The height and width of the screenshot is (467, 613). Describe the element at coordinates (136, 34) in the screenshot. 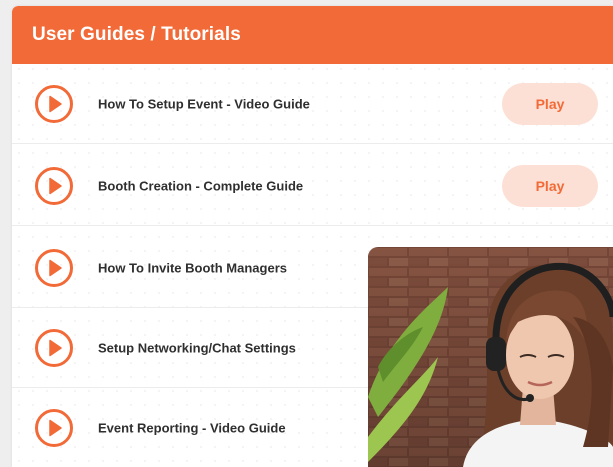

I see `card-title: User Guides / Tutorials` at that location.